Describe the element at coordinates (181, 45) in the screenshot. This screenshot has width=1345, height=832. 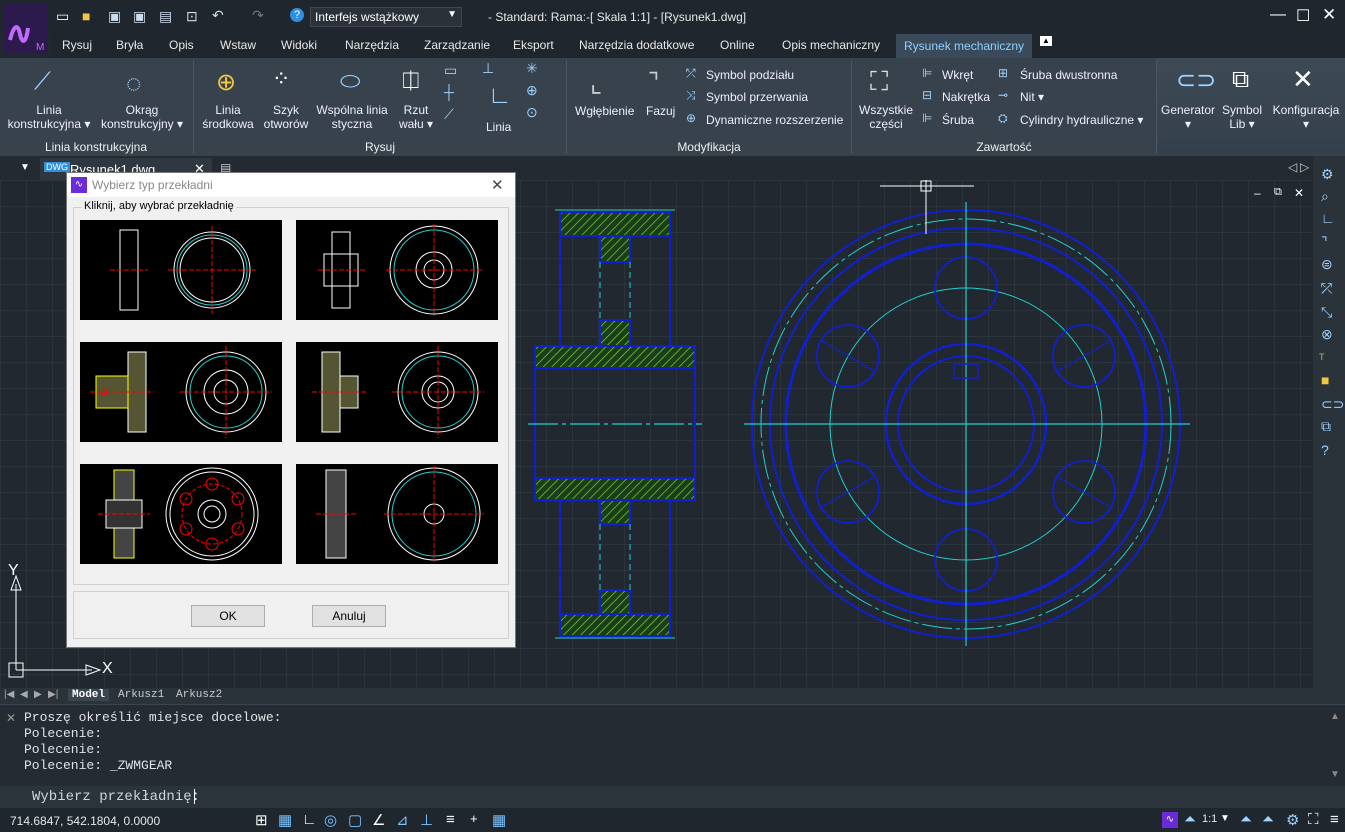
I see `tab-opis: Opis` at that location.